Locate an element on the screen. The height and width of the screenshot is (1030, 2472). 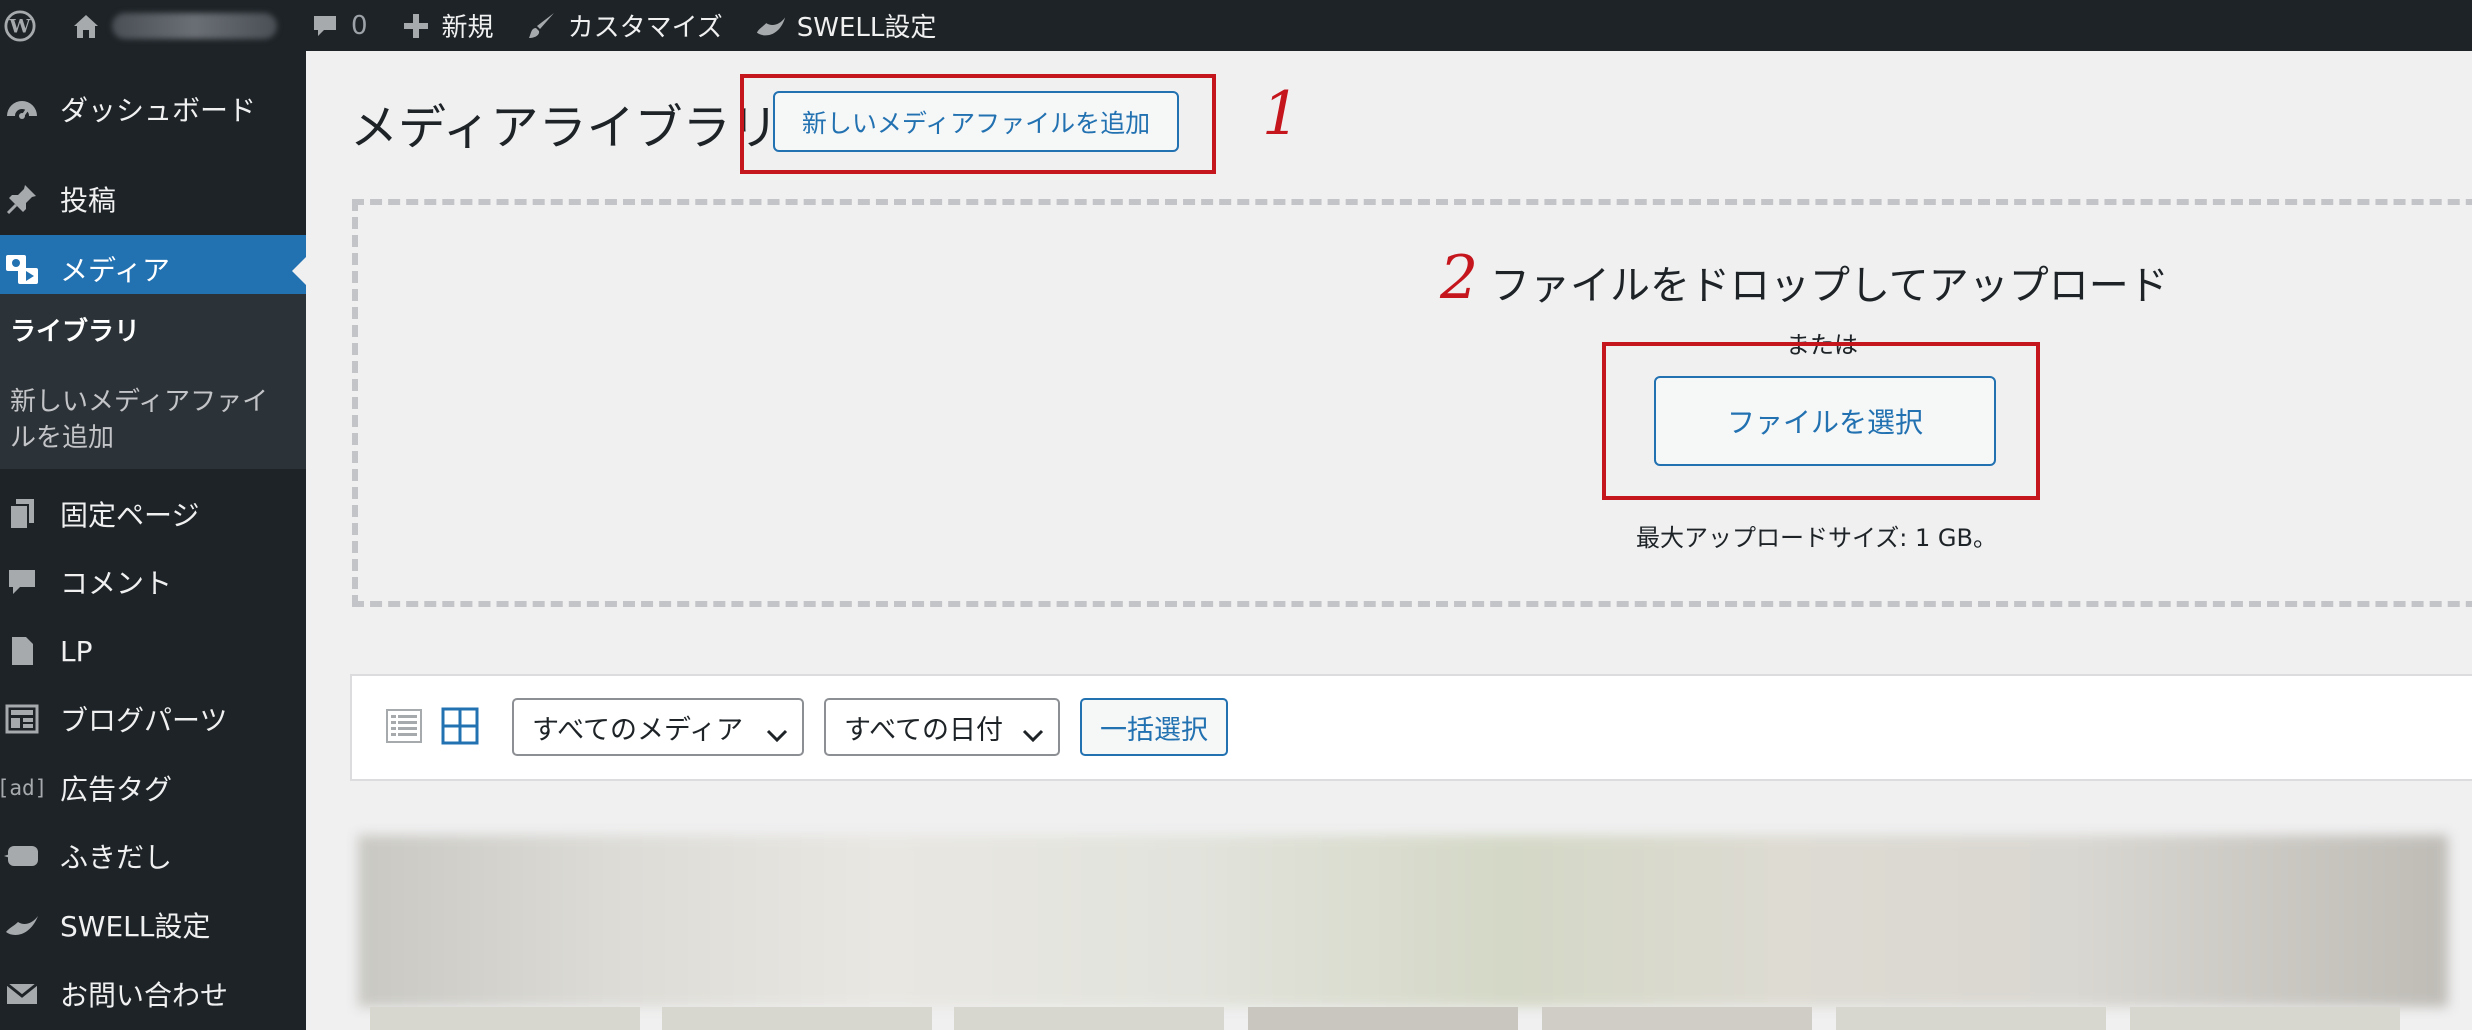
sidebar-item-media: メディア is located at coordinates (153, 269).